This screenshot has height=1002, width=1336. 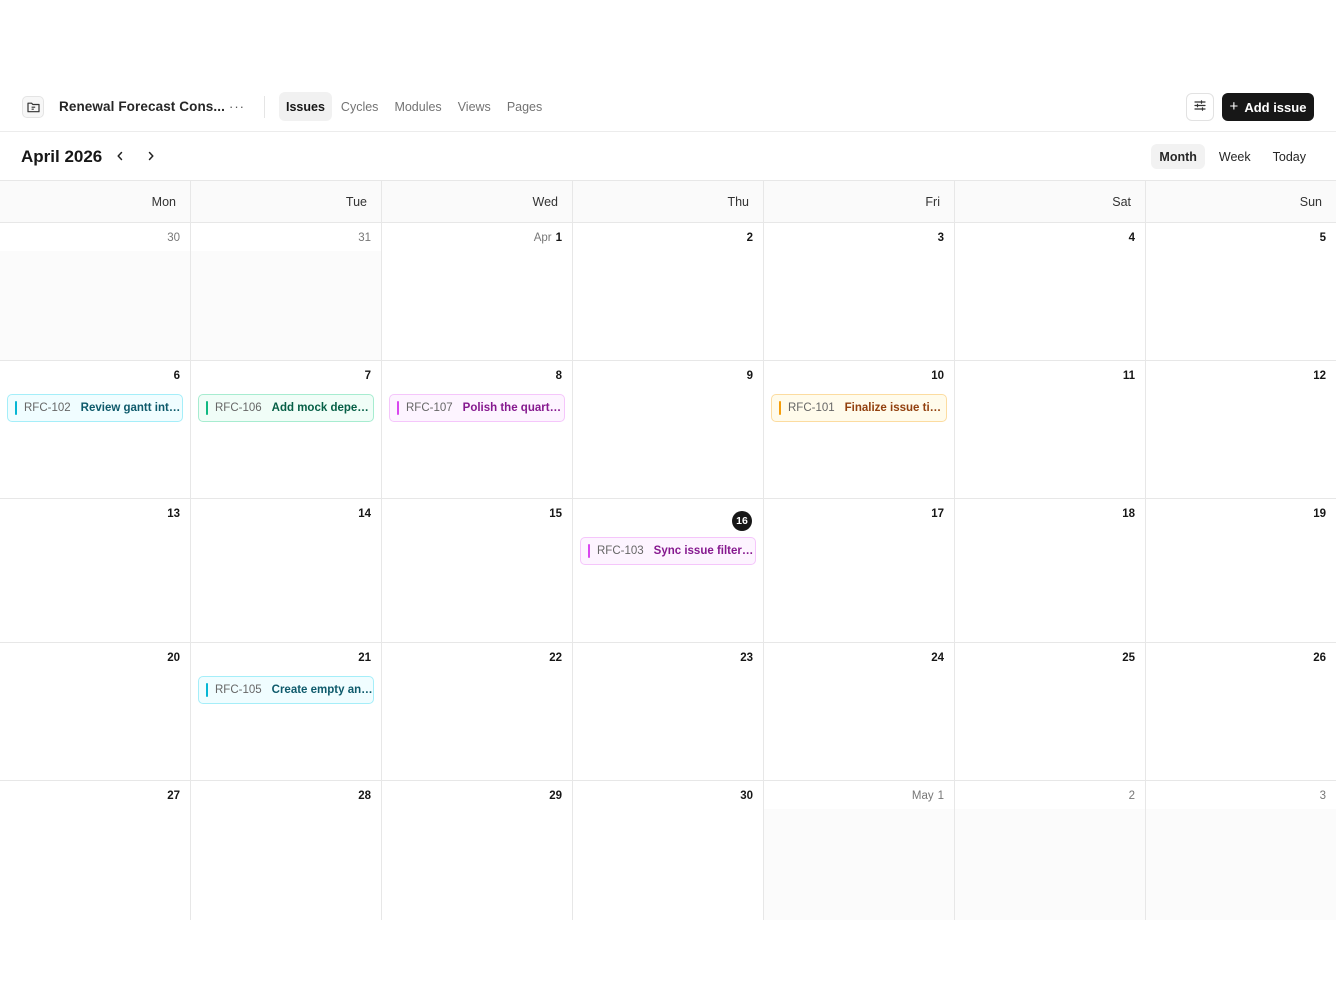 What do you see at coordinates (937, 376) in the screenshot?
I see `day-number: 10` at bounding box center [937, 376].